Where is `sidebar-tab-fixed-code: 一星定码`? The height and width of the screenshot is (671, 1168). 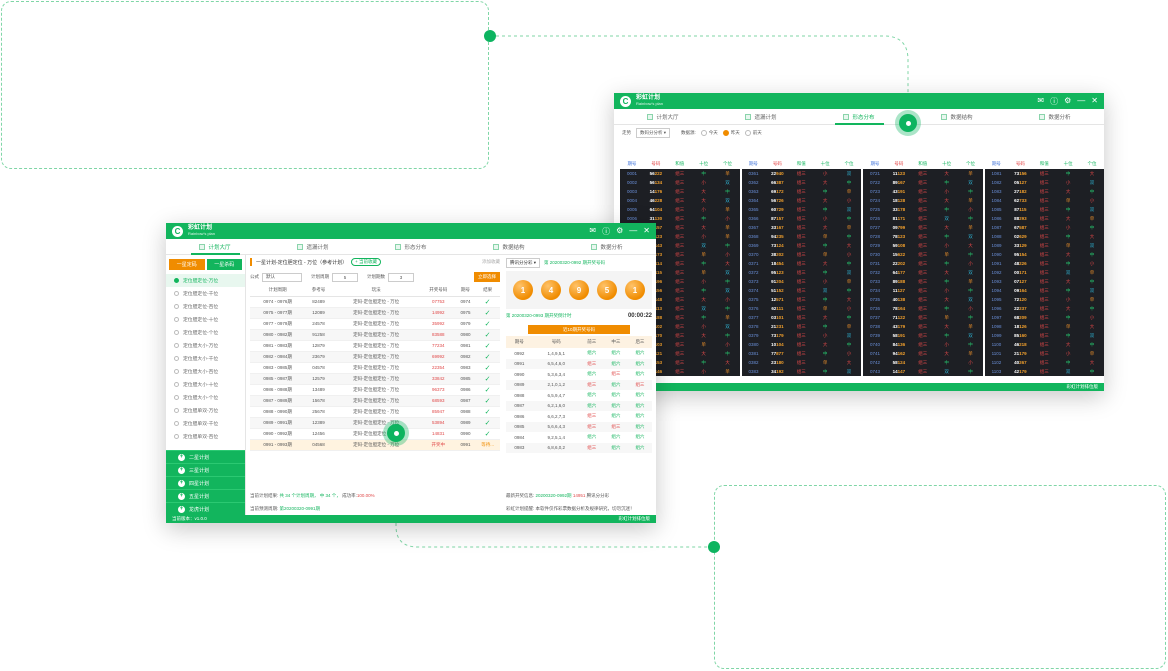
sidebar-tab-fixed-code: 一星定码 is located at coordinates (187, 264).